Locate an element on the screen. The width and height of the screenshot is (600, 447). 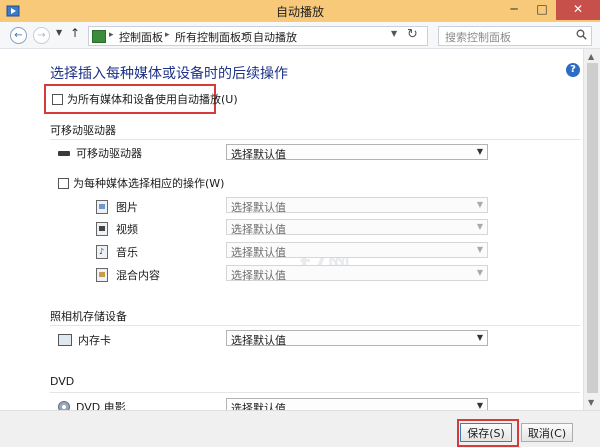
back-arrow-icon: ← is located at coordinates (18, 35).